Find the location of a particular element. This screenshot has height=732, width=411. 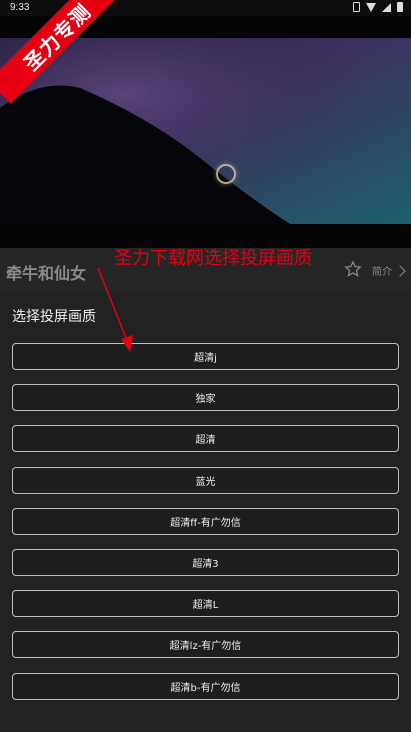

status-time: 9:33 is located at coordinates (20, 7).